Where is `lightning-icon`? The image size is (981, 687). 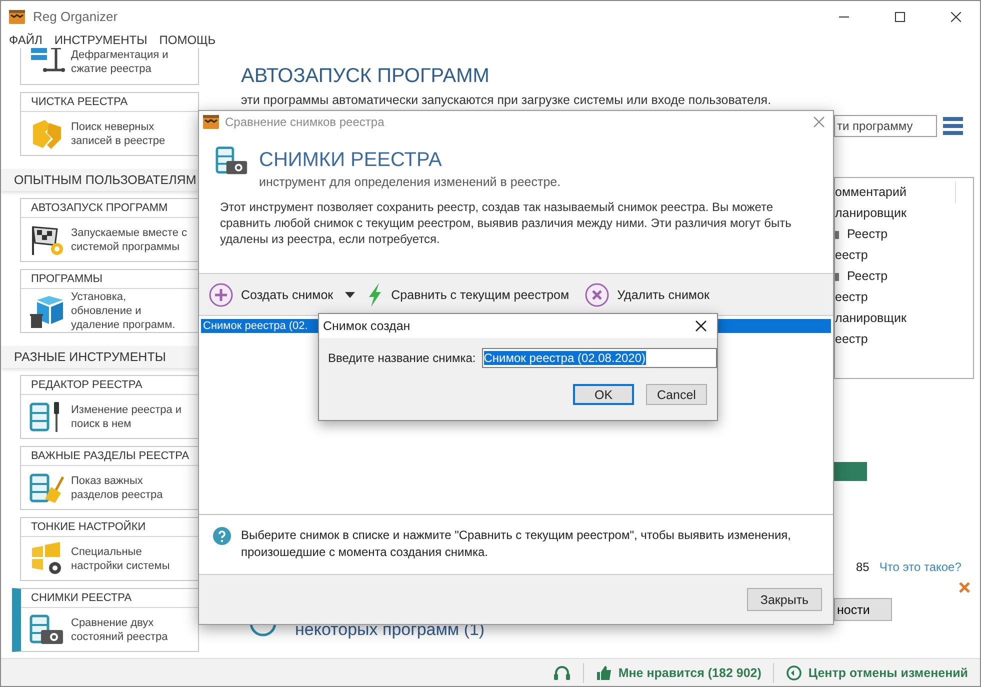 lightning-icon is located at coordinates (375, 294).